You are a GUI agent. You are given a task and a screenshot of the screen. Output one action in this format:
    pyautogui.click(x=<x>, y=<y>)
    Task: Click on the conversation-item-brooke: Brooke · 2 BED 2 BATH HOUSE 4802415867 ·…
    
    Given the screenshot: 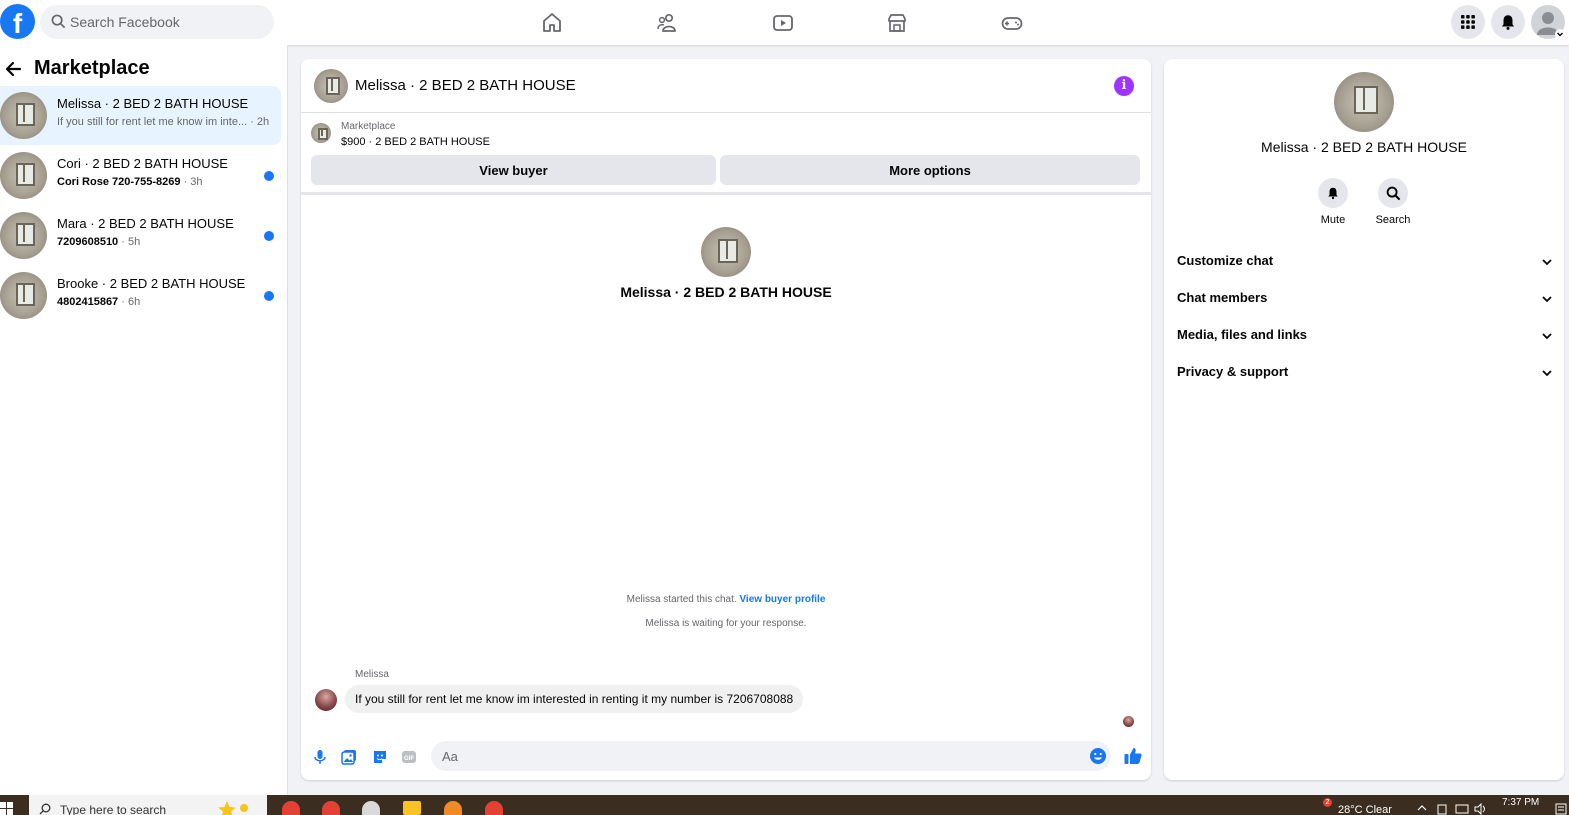 What is the action you would take?
    pyautogui.click(x=140, y=295)
    